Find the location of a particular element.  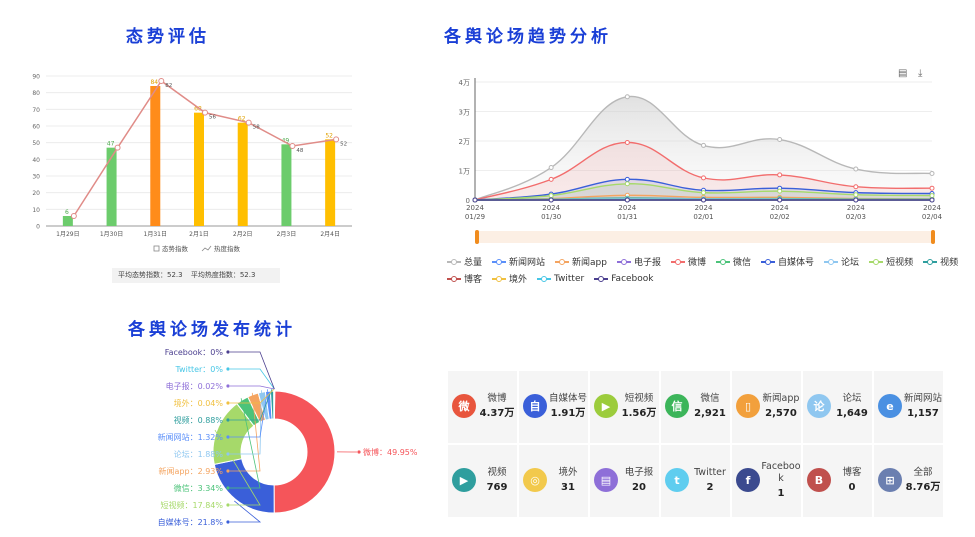

stat-card: f Facebook 1 is located at coordinates (766, 481).